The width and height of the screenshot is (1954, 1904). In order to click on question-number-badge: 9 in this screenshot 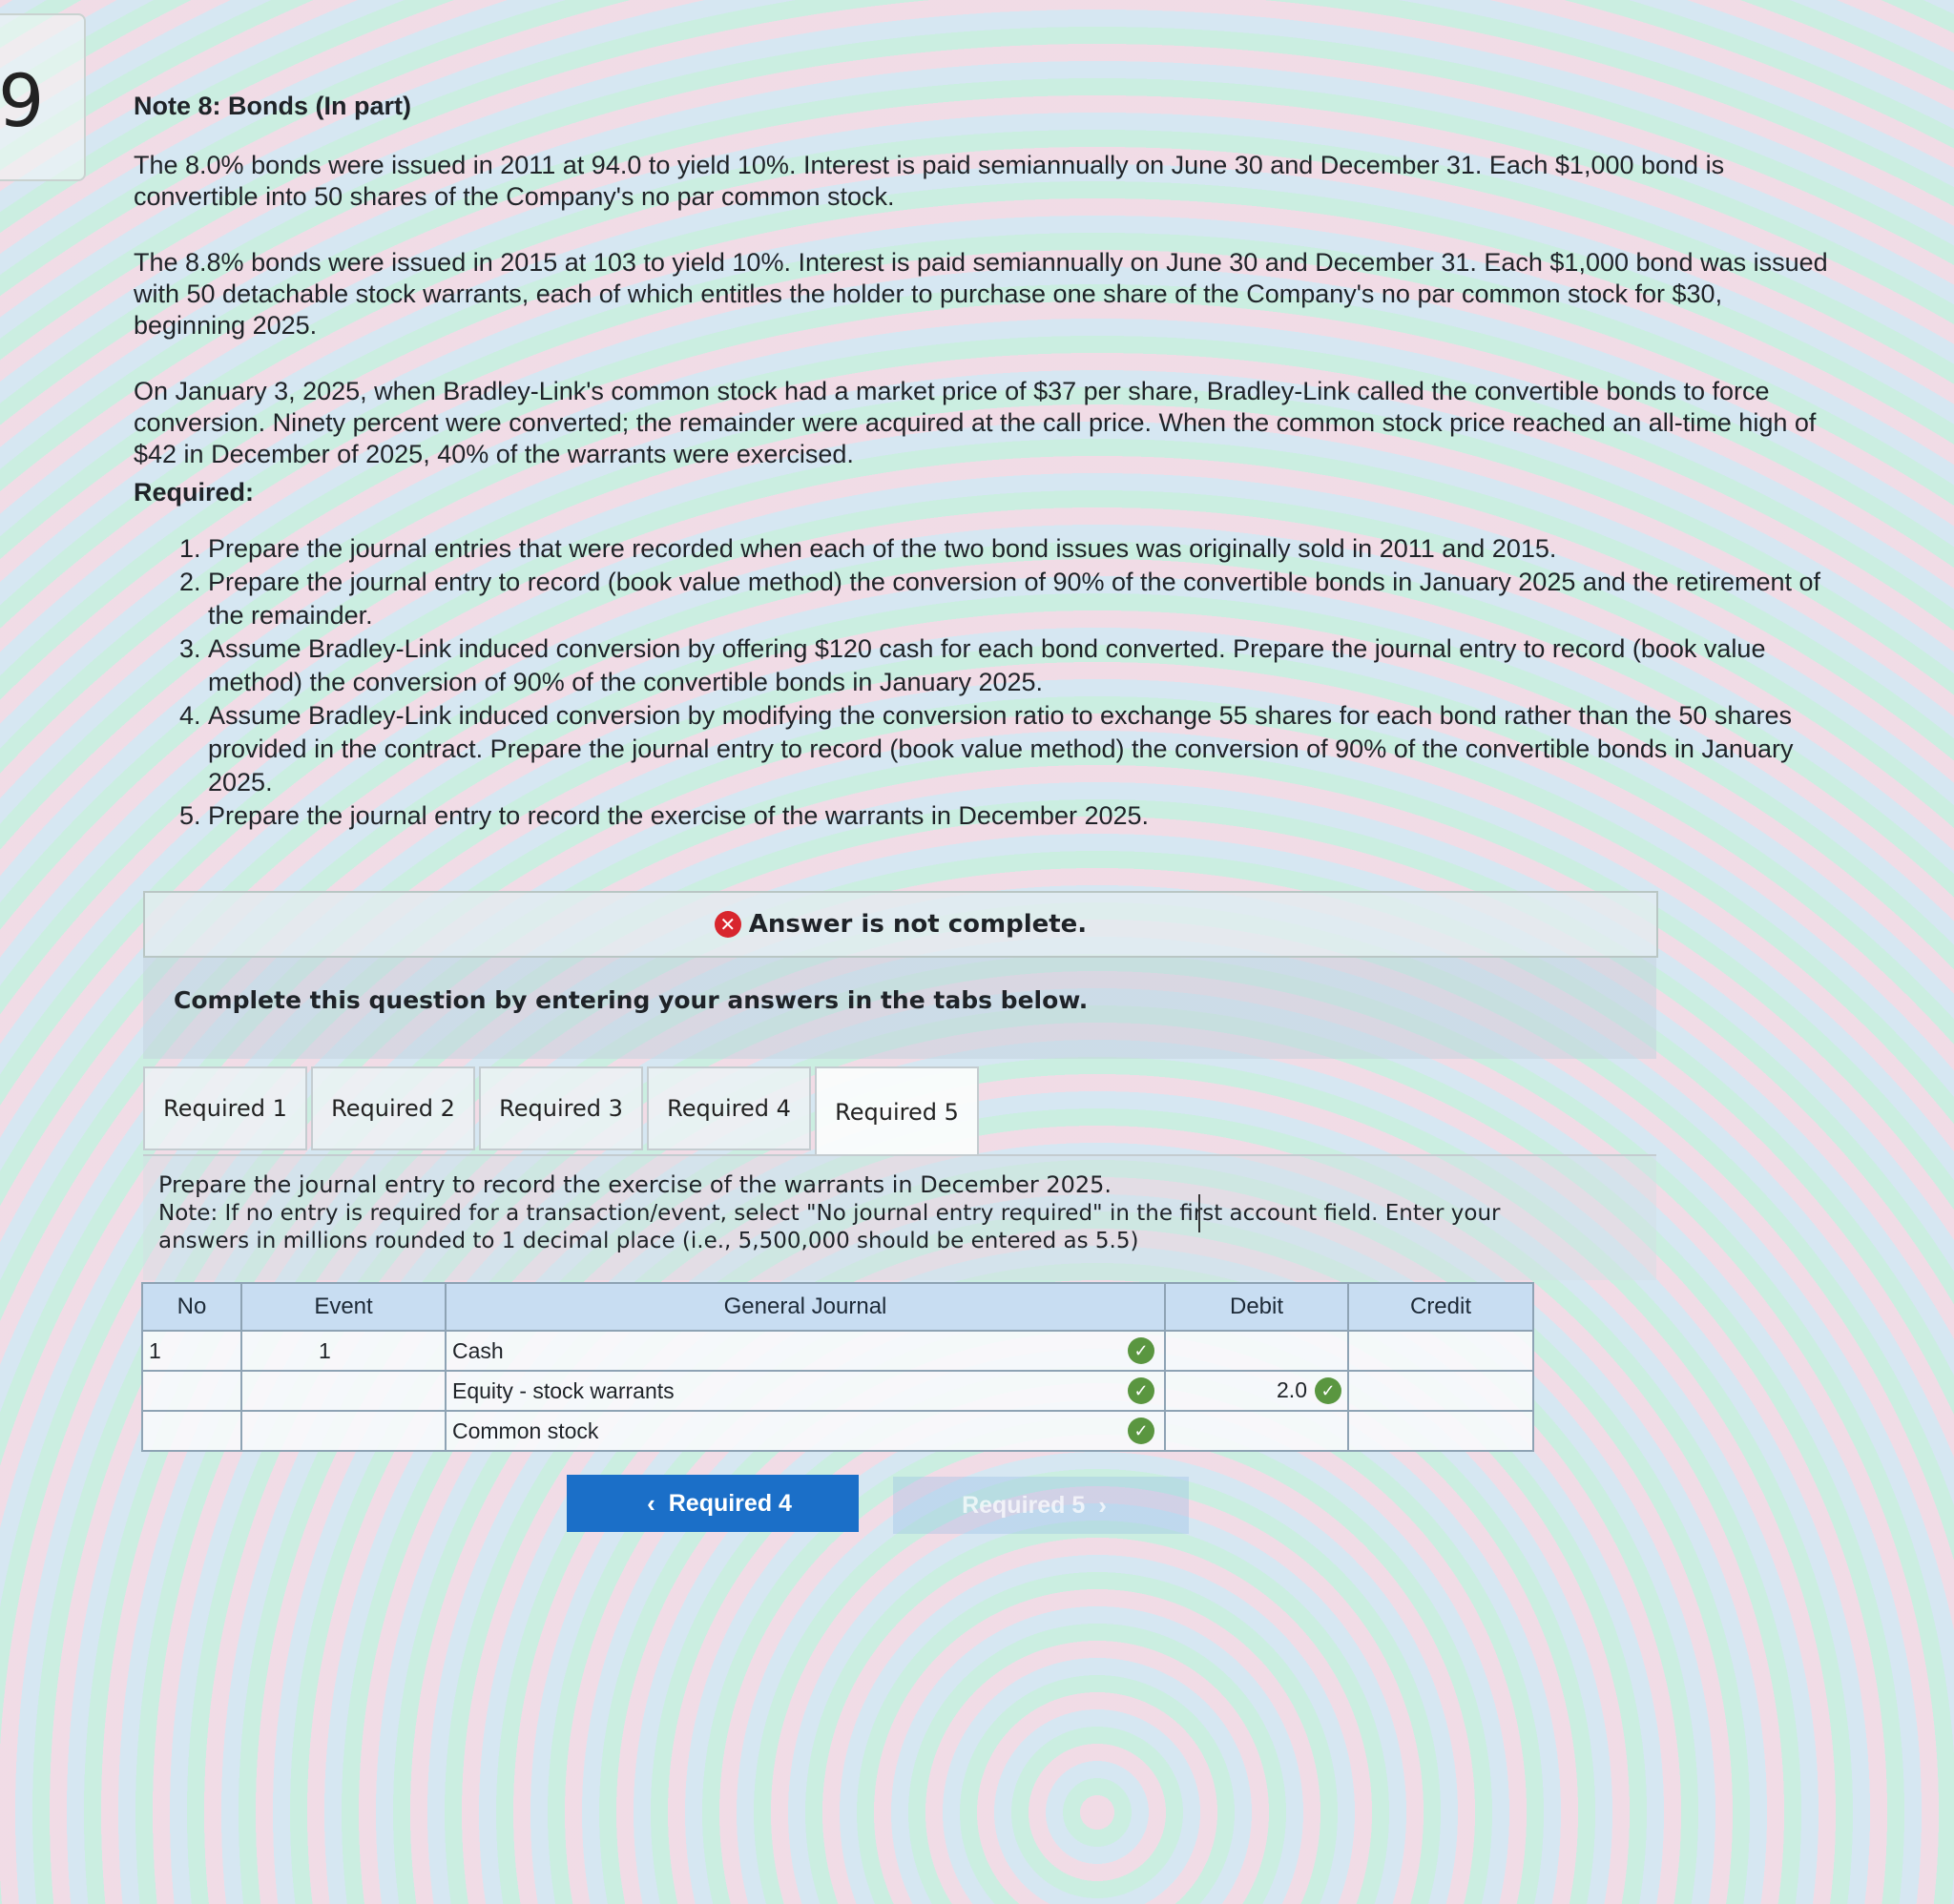, I will do `click(43, 97)`.